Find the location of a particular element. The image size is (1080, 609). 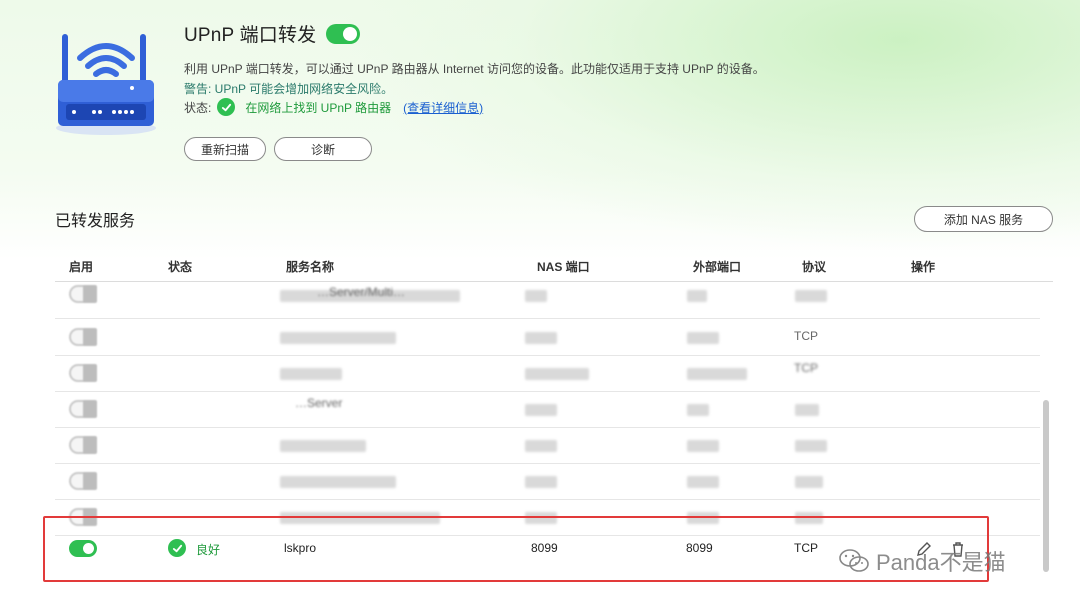

router-icon is located at coordinates (106, 84).